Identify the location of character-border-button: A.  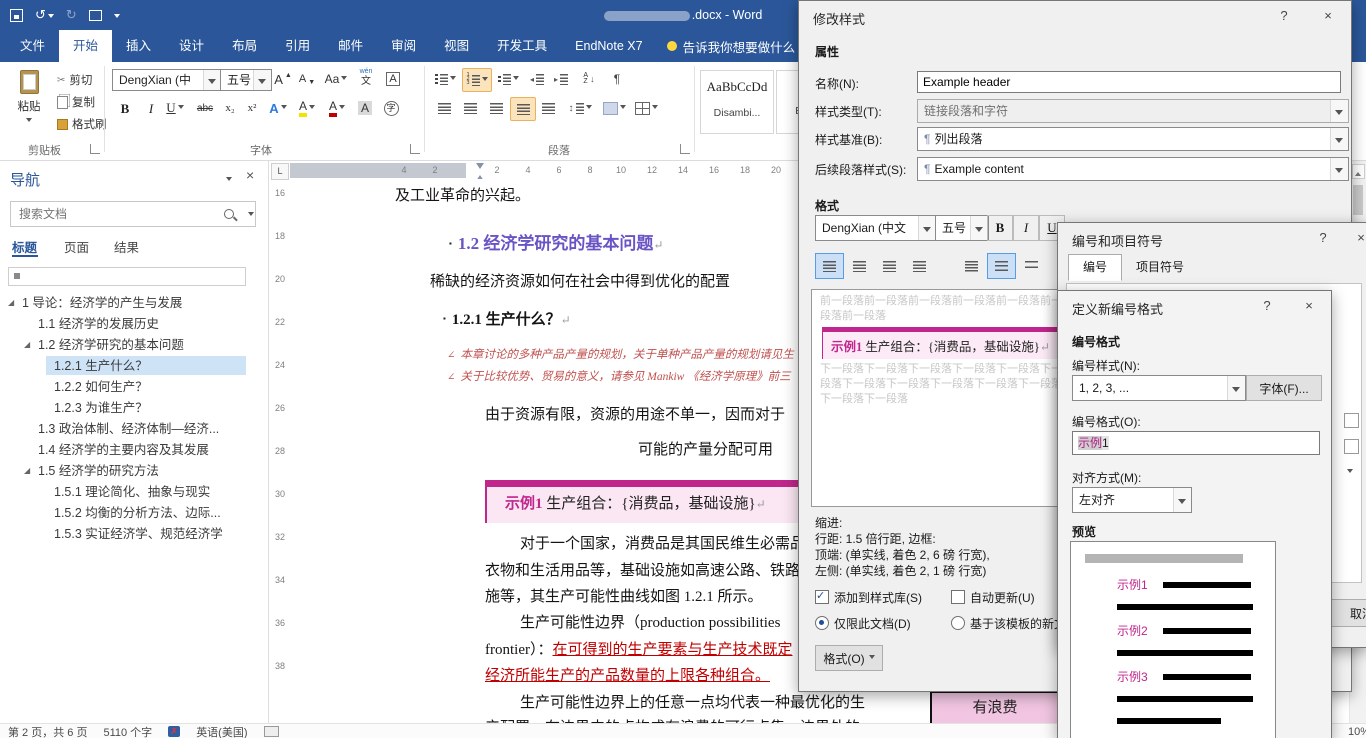
(393, 79).